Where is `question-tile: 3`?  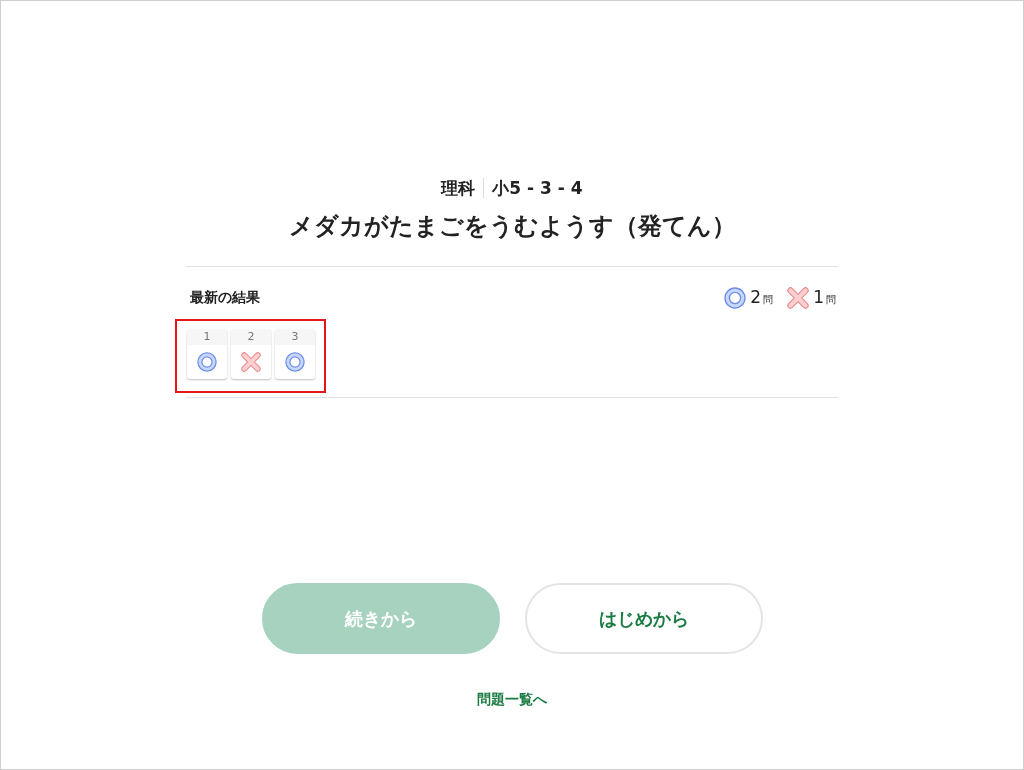
question-tile: 3 is located at coordinates (295, 354).